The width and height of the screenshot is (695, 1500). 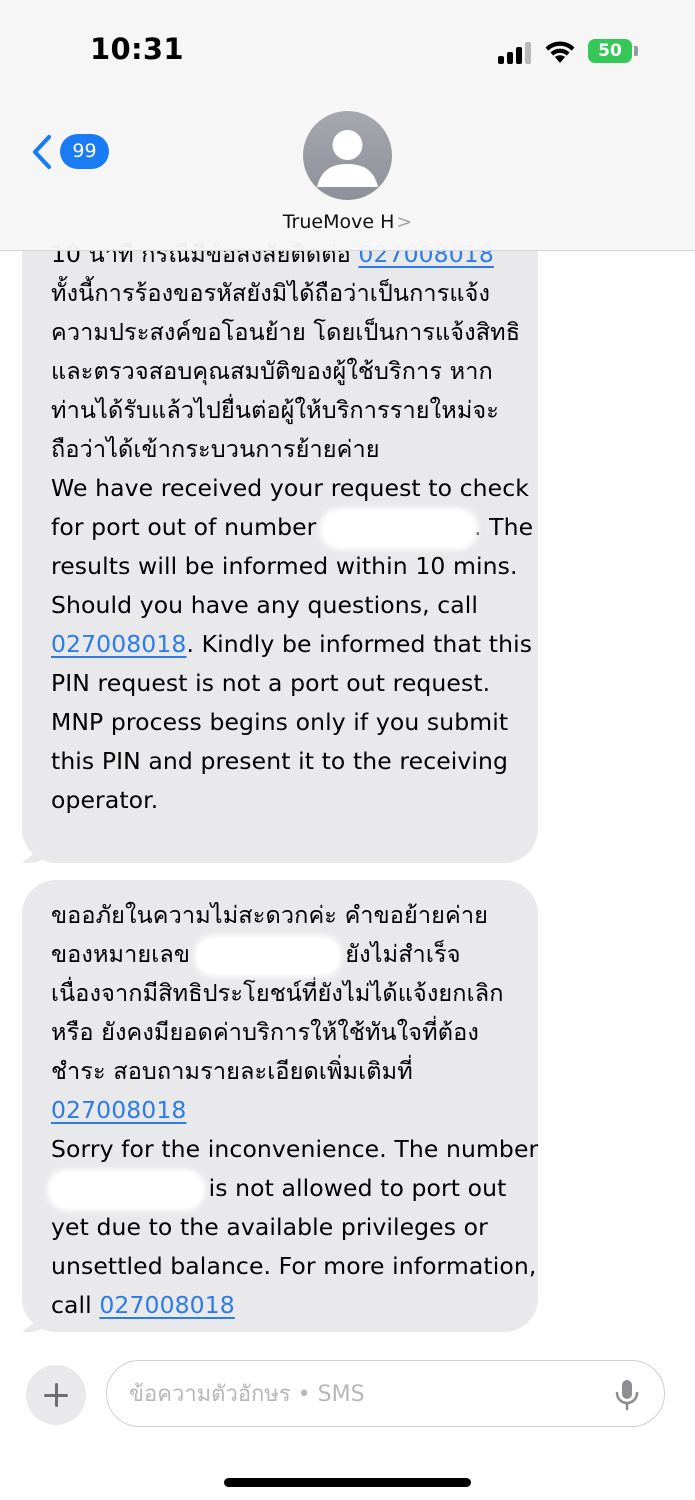 What do you see at coordinates (516, 53) in the screenshot?
I see `cellular-signal-icon` at bounding box center [516, 53].